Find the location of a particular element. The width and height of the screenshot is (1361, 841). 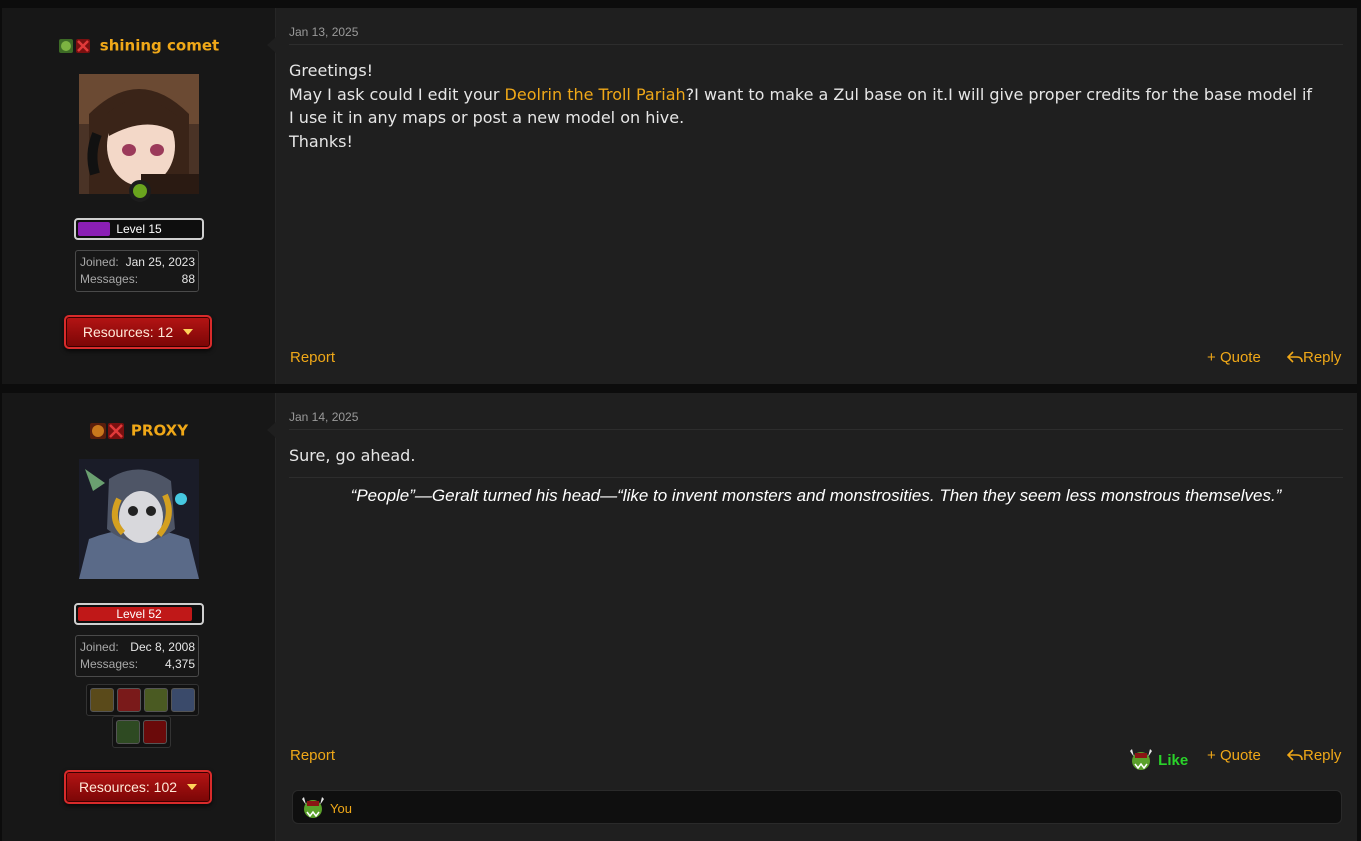

masks-trophy-icon is located at coordinates (129, 700).